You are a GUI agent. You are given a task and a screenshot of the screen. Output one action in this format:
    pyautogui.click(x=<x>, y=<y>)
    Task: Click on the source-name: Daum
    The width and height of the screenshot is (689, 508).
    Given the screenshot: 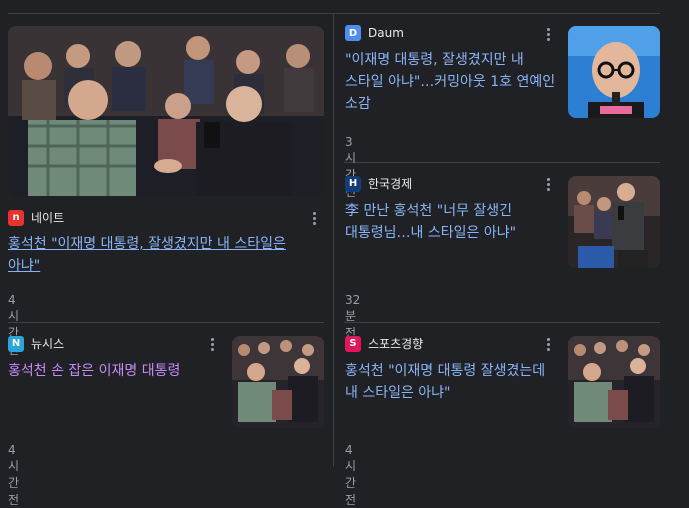 What is the action you would take?
    pyautogui.click(x=386, y=33)
    